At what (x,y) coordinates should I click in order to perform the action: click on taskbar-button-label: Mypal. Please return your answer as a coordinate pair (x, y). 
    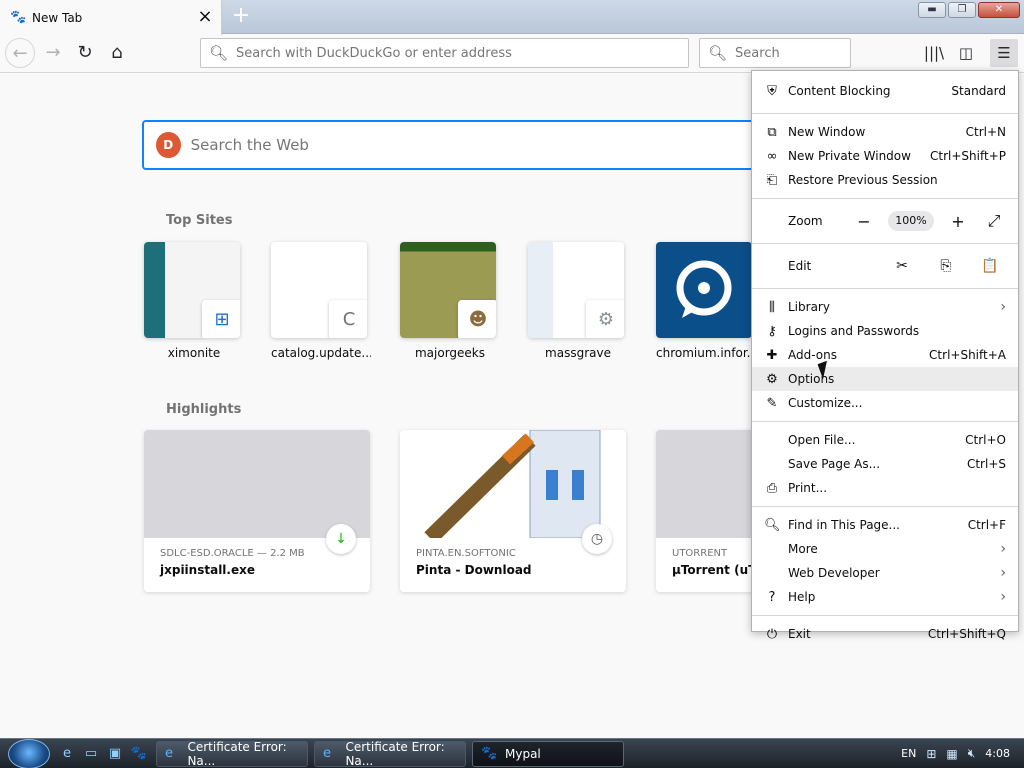
    Looking at the image, I should click on (523, 753).